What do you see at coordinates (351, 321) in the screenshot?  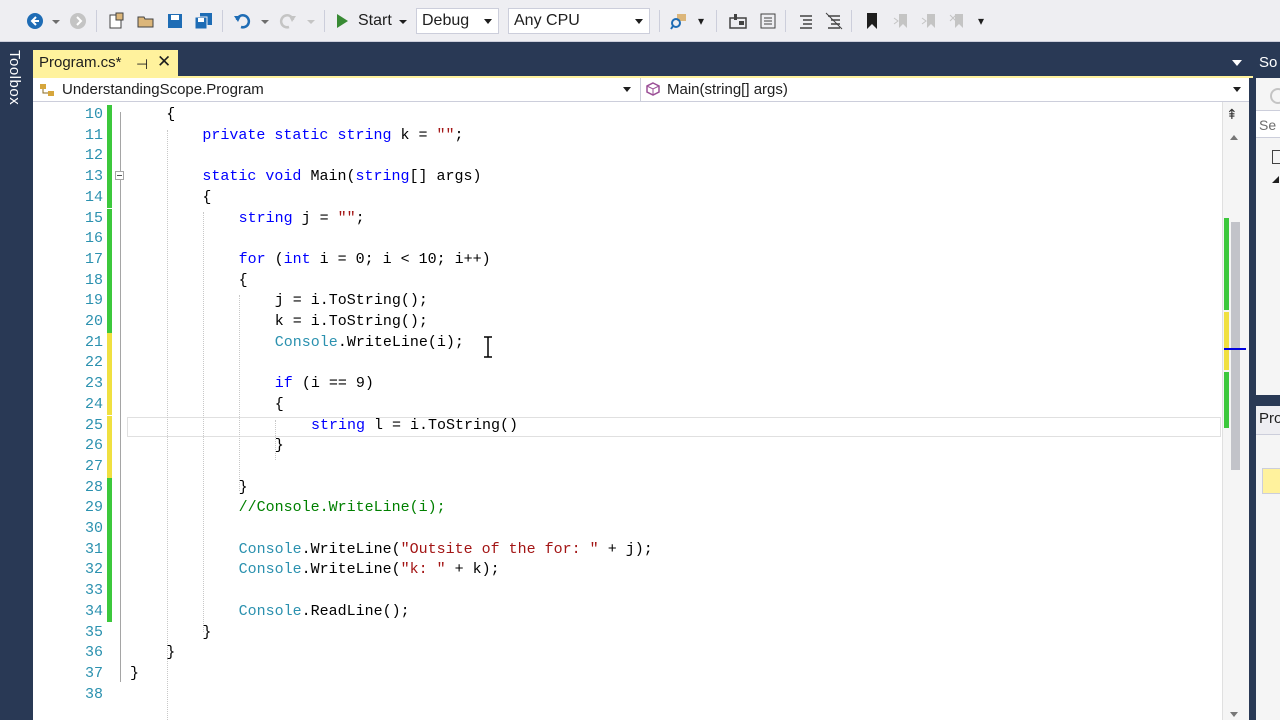 I see `code-token: k = i.ToString();` at bounding box center [351, 321].